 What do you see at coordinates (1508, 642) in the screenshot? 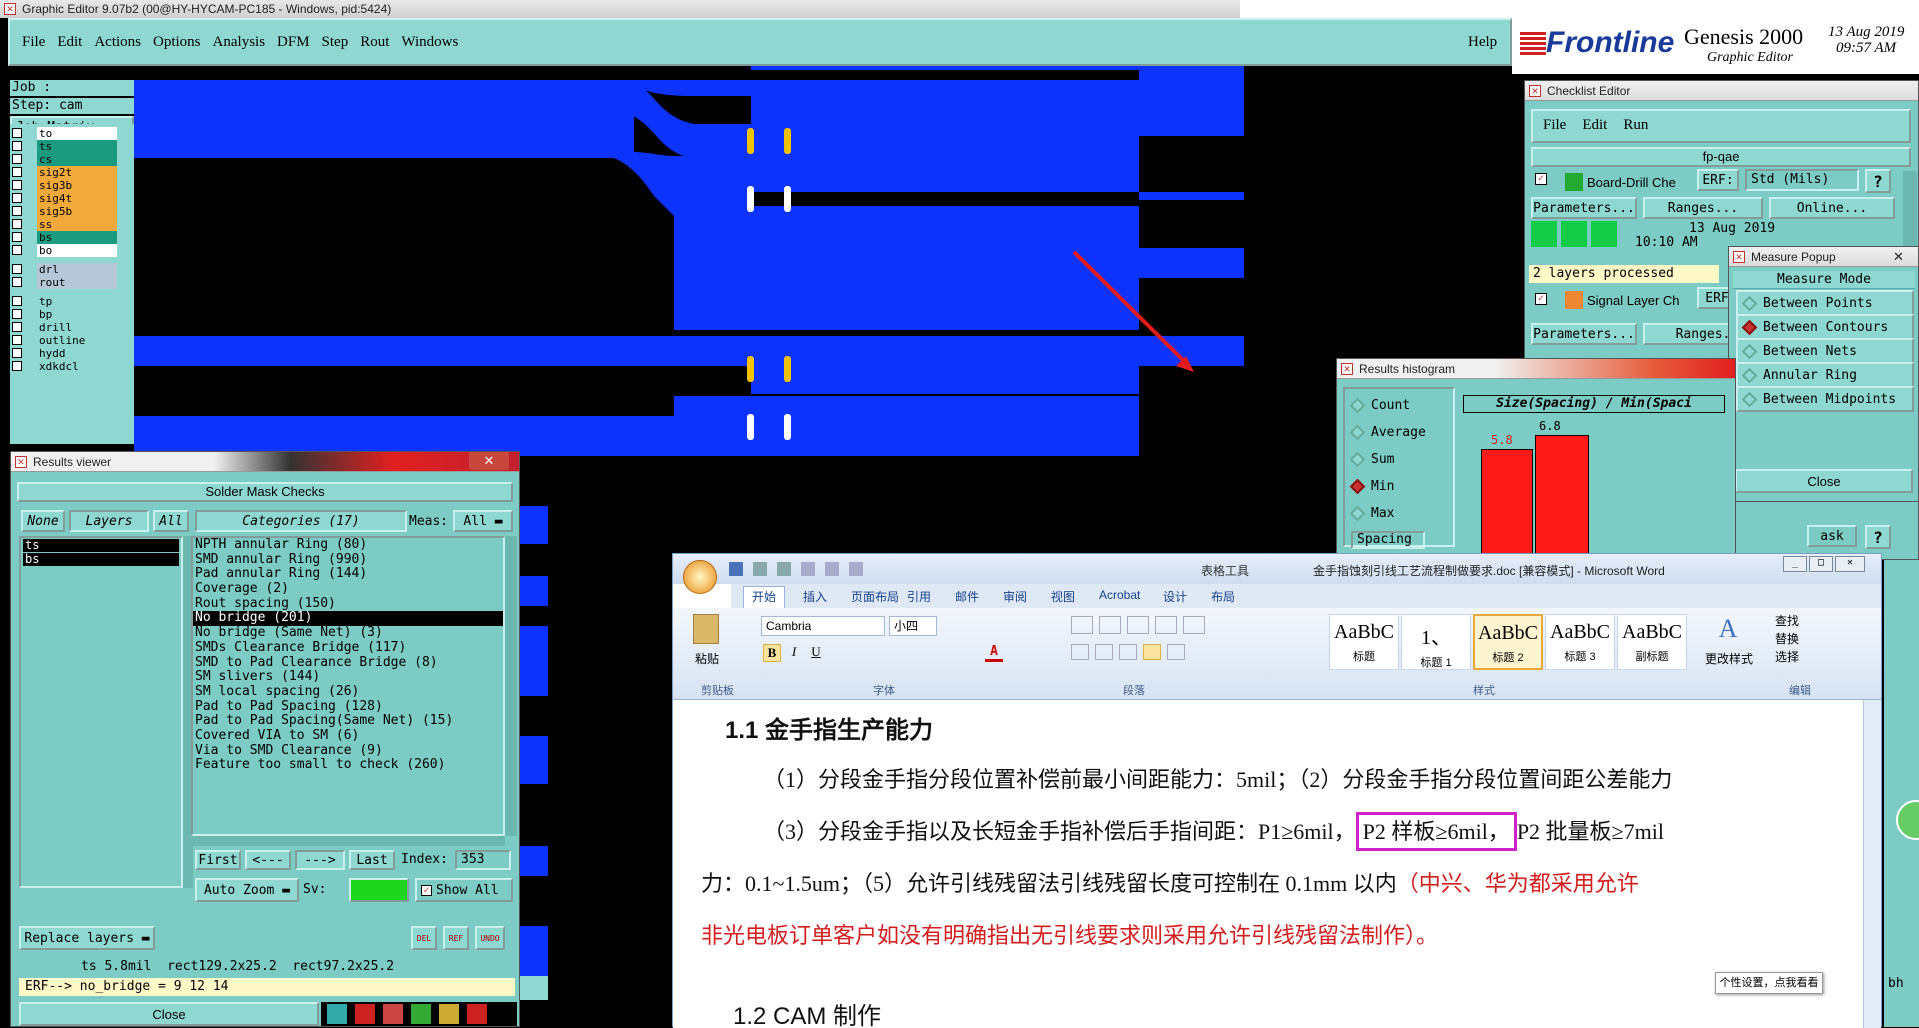
I see `style-swatch: AaBbC 标题 2` at bounding box center [1508, 642].